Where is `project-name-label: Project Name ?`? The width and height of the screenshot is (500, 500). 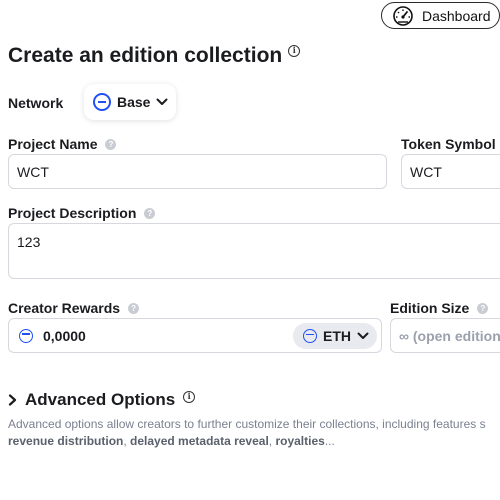
project-name-label: Project Name ? is located at coordinates (62, 144).